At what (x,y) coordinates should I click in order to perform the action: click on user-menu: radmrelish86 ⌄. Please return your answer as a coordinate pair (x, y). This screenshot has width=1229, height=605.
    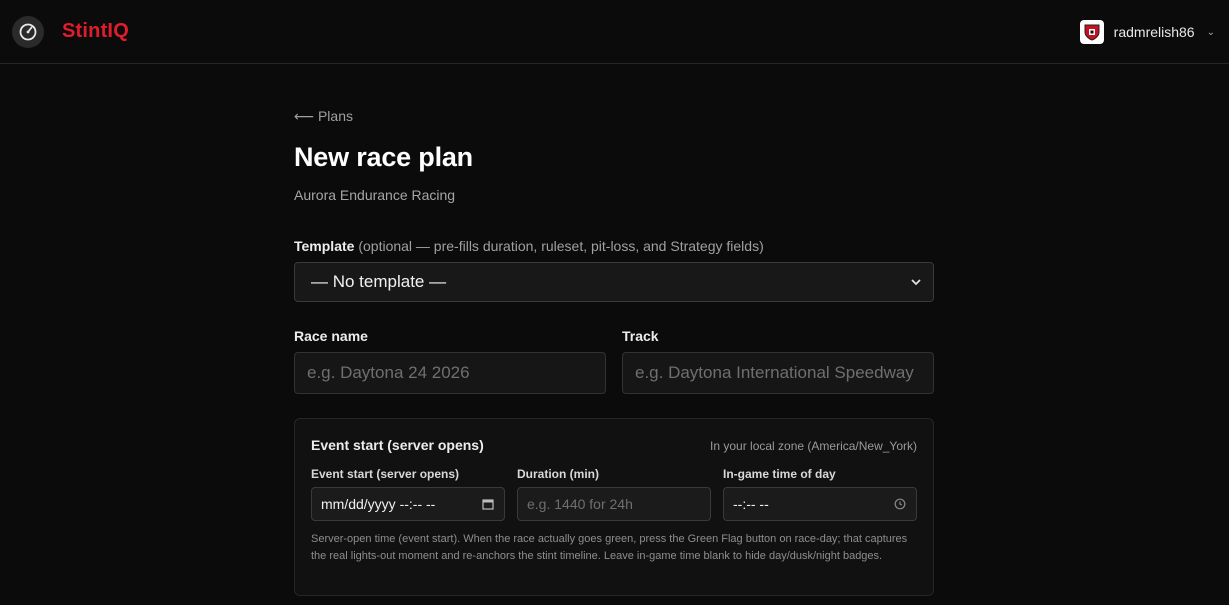
    Looking at the image, I should click on (1147, 32).